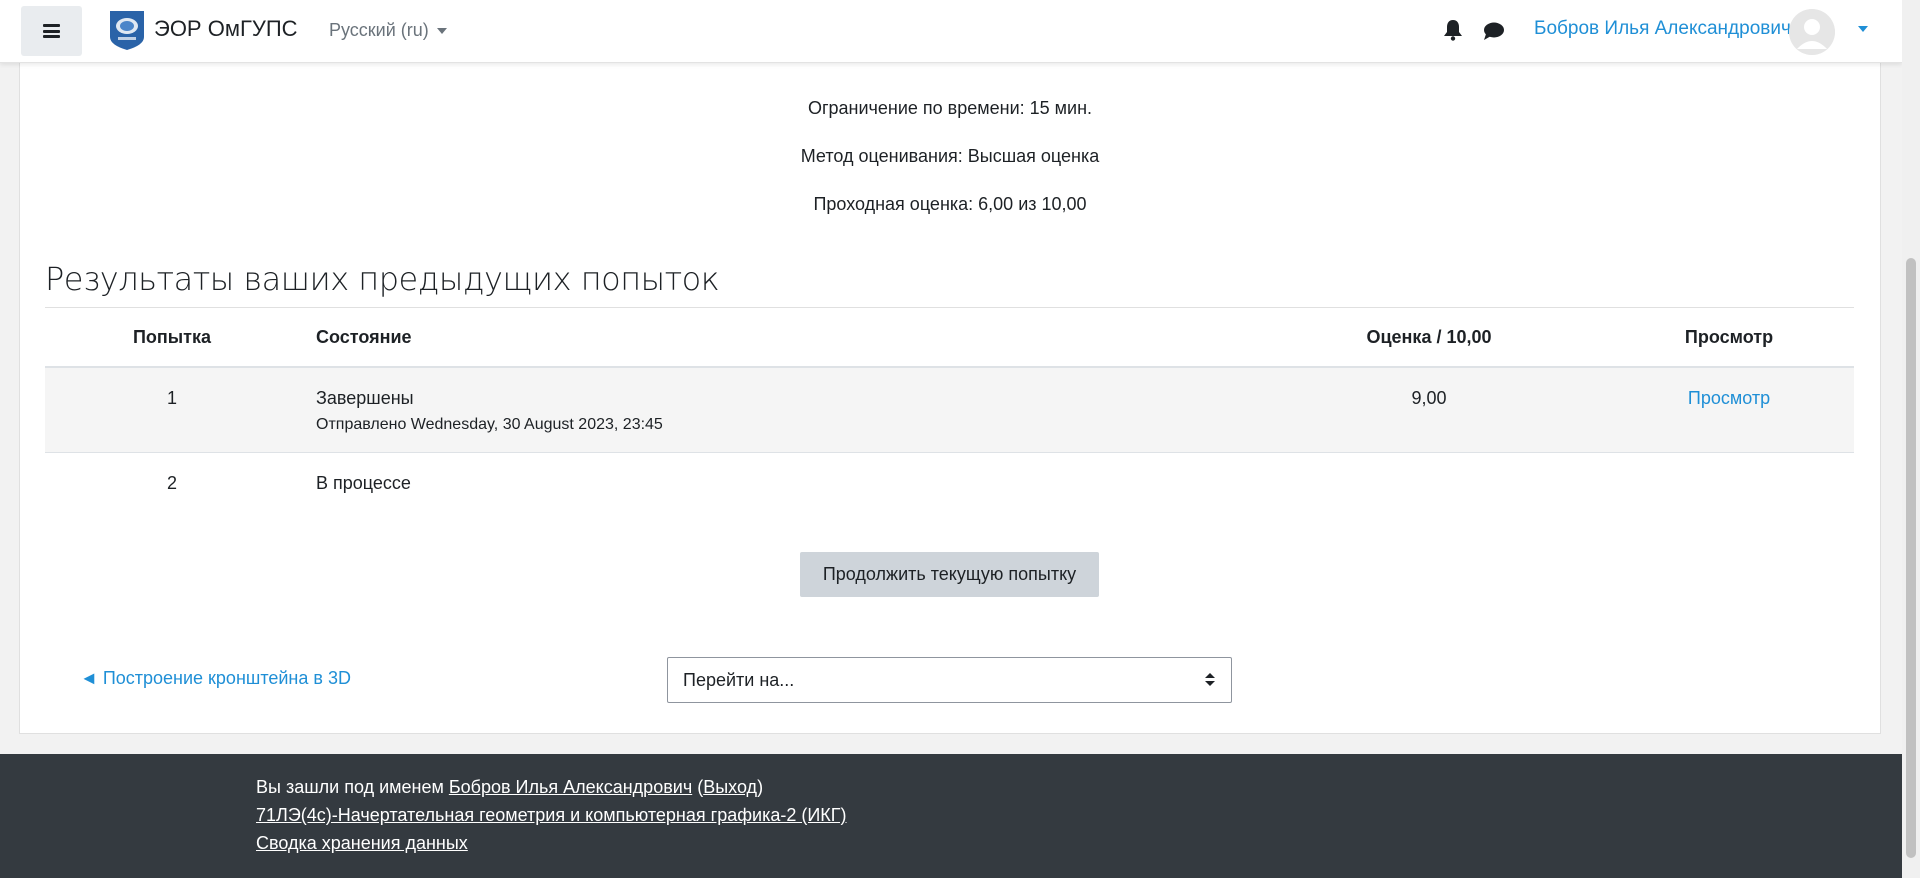  I want to click on login-info-paren: (, so click(698, 787).